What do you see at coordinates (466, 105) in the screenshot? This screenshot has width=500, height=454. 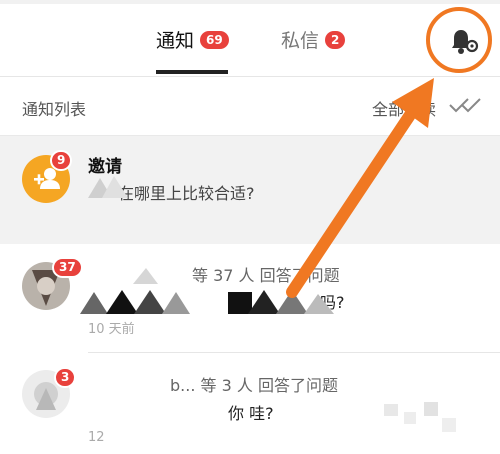 I see `double-check-icon` at bounding box center [466, 105].